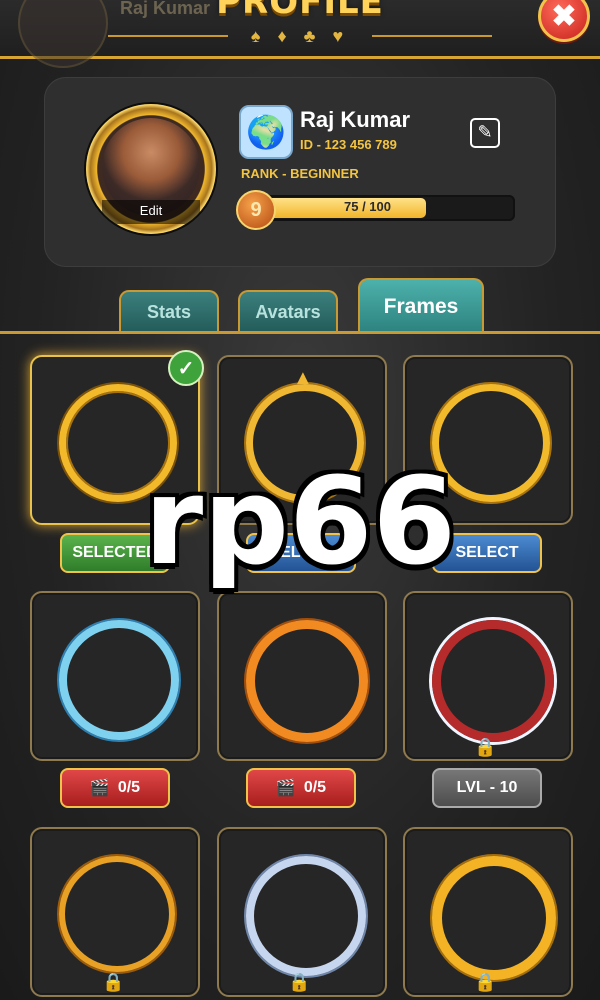  Describe the element at coordinates (117, 914) in the screenshot. I see `frame-ruby-star-image` at that location.